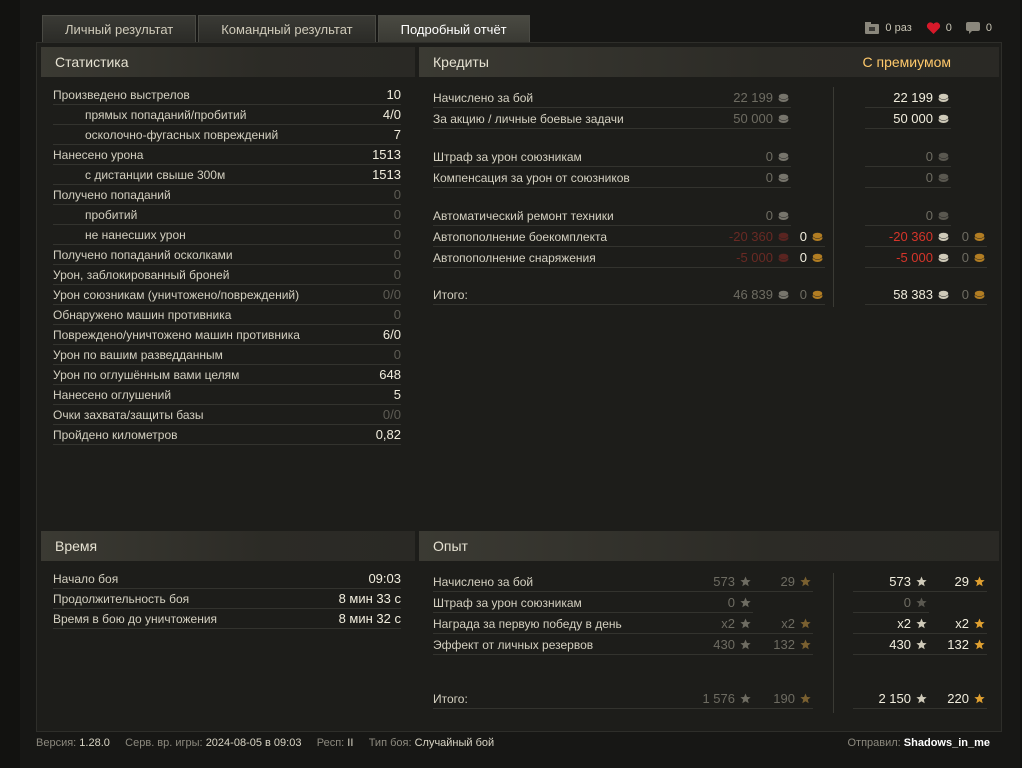  Describe the element at coordinates (227, 195) in the screenshot. I see `stats-row: Получено попаданий 0` at that location.